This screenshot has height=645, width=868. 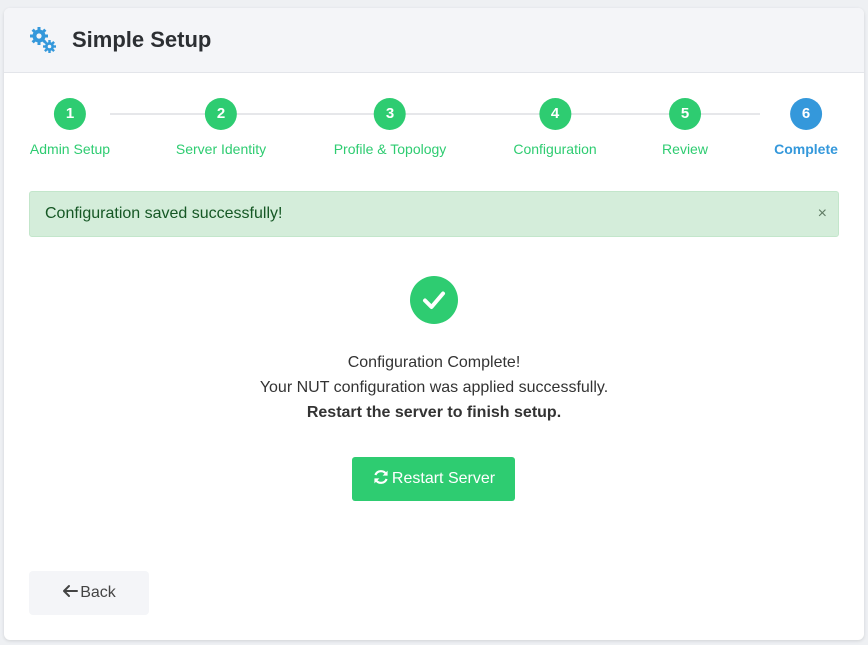 What do you see at coordinates (434, 40) in the screenshot?
I see `card-header: Simple Setup` at bounding box center [434, 40].